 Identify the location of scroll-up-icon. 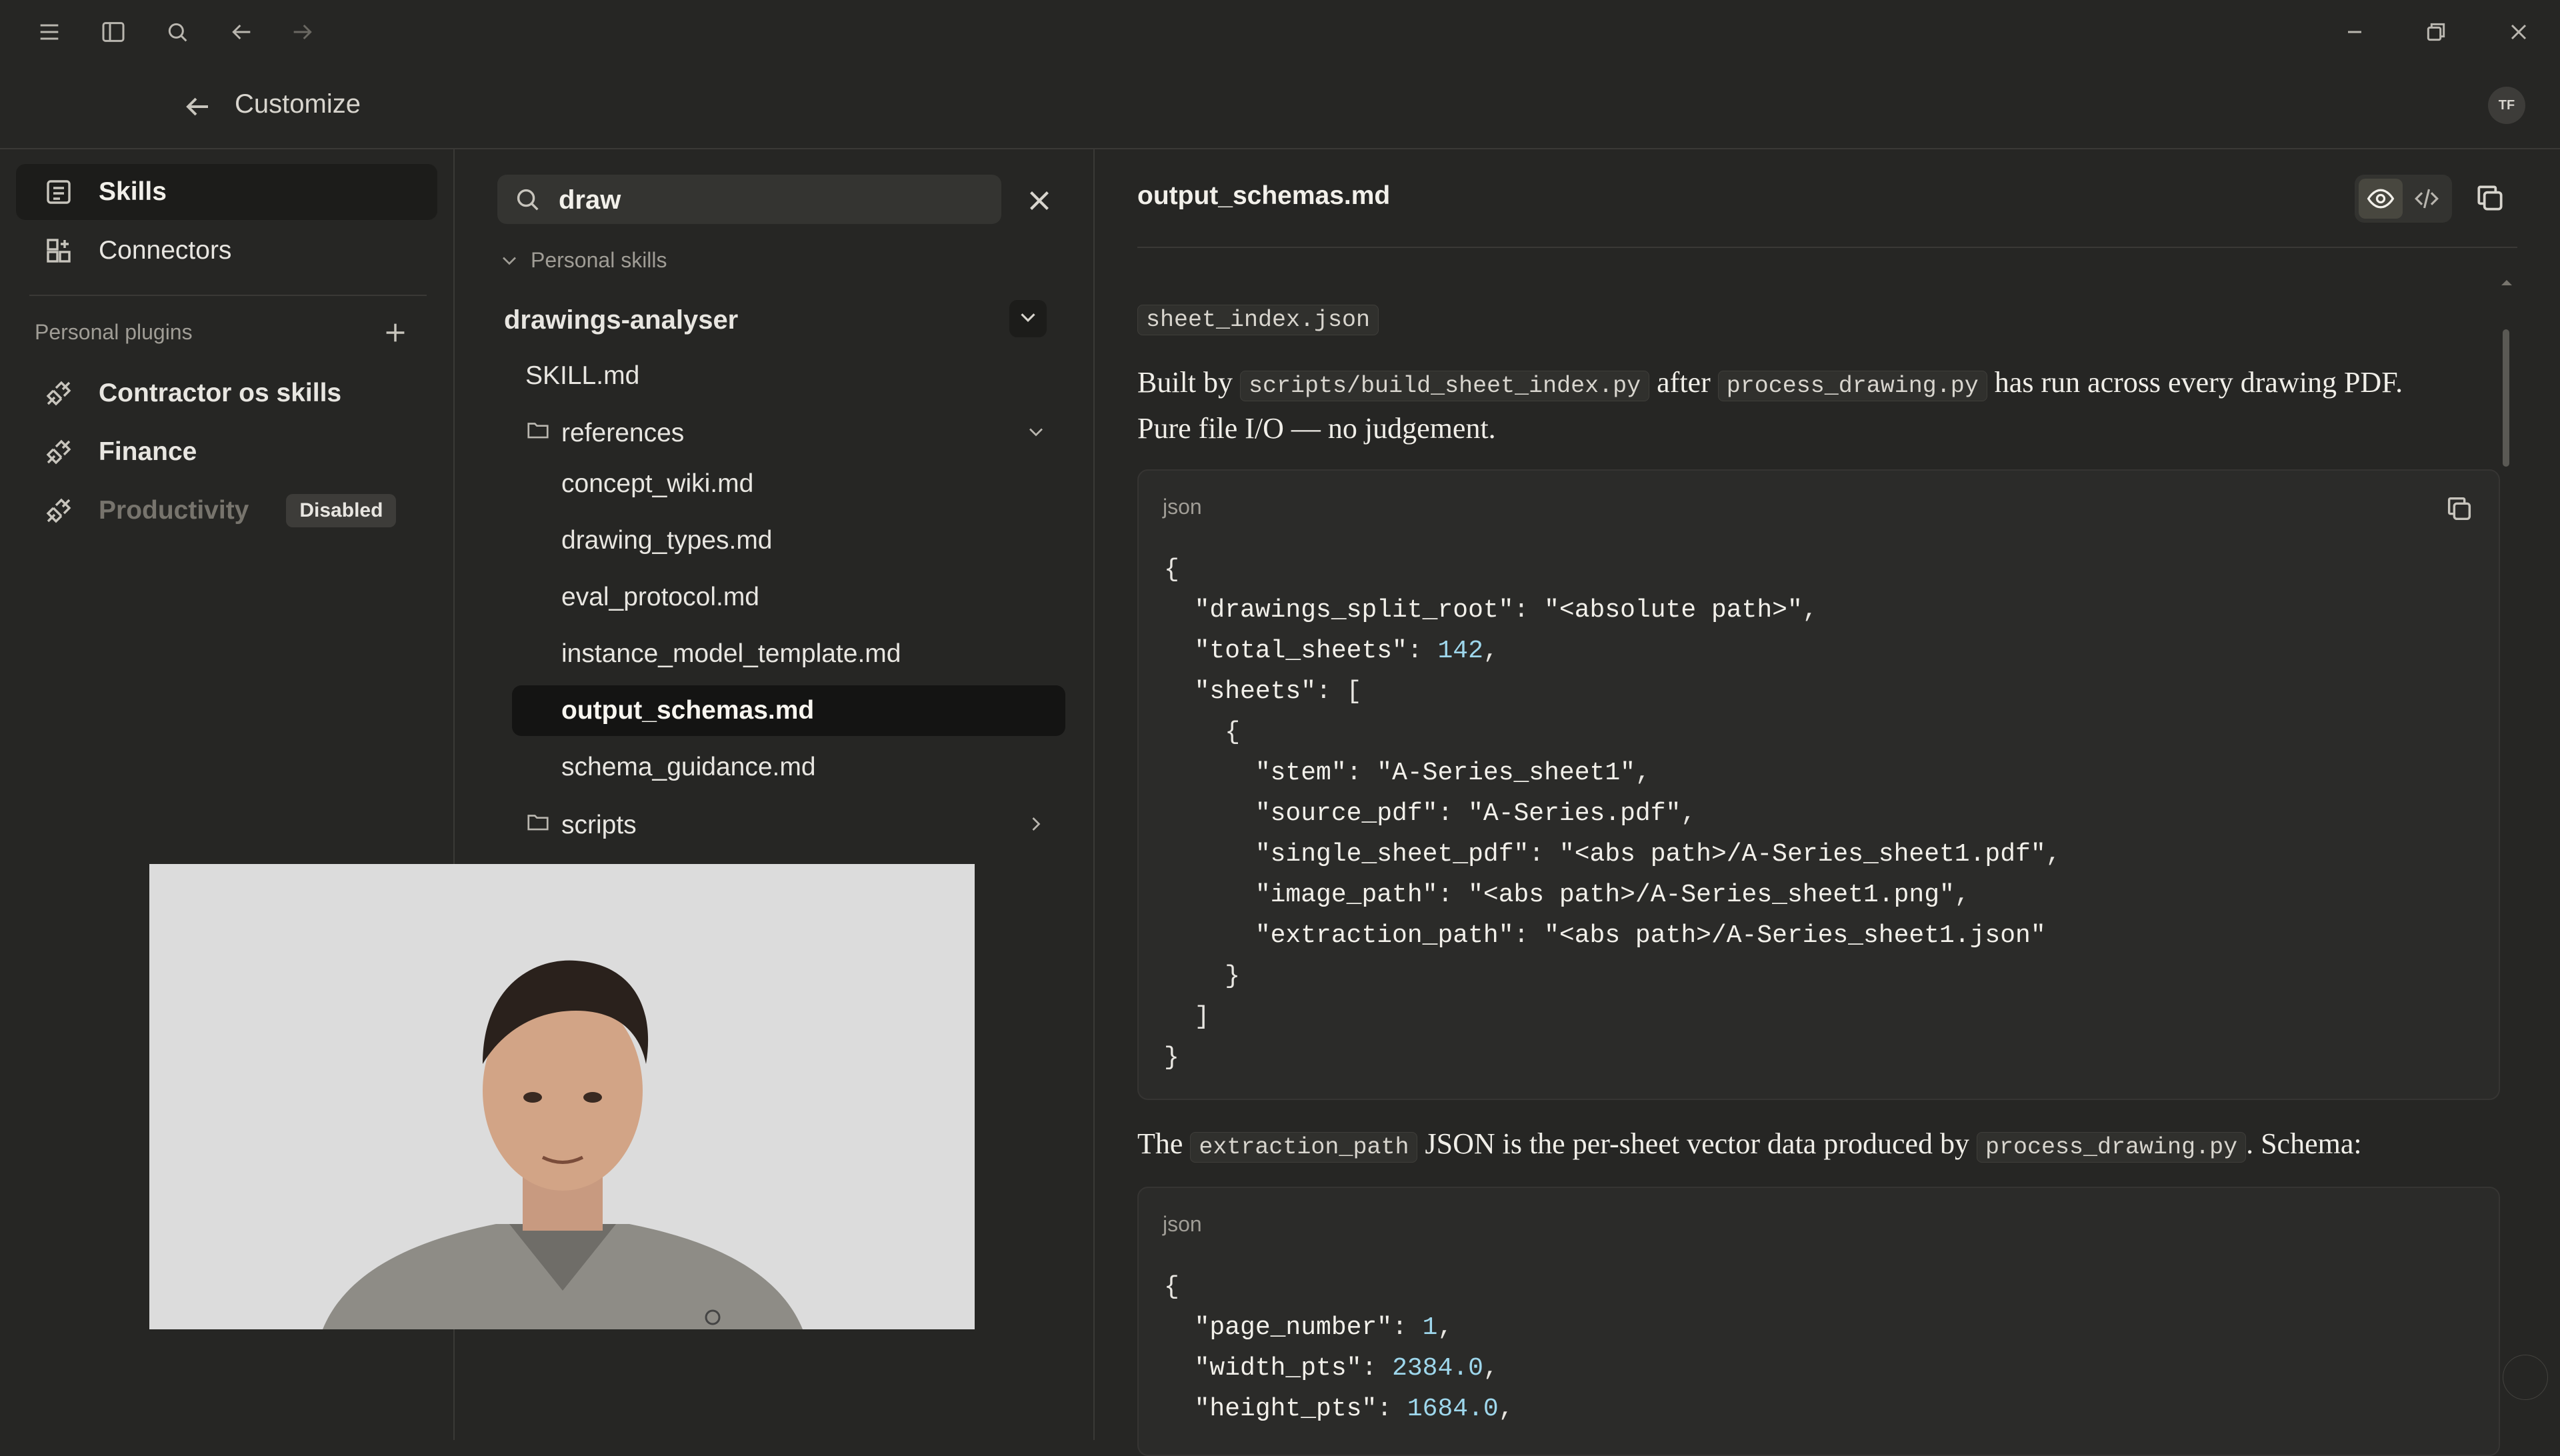
(2506, 282).